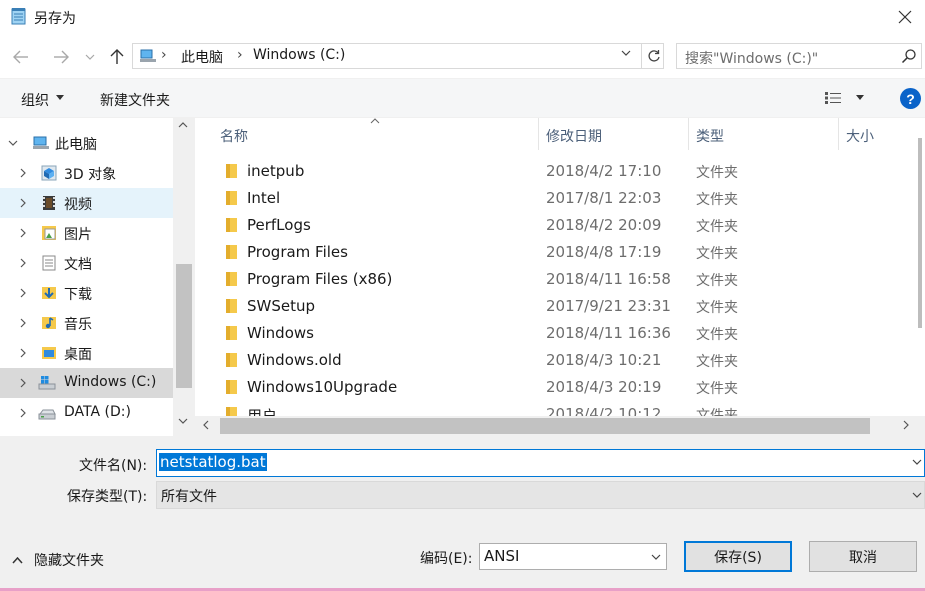 This screenshot has height=591, width=925. I want to click on back-button, so click(21, 57).